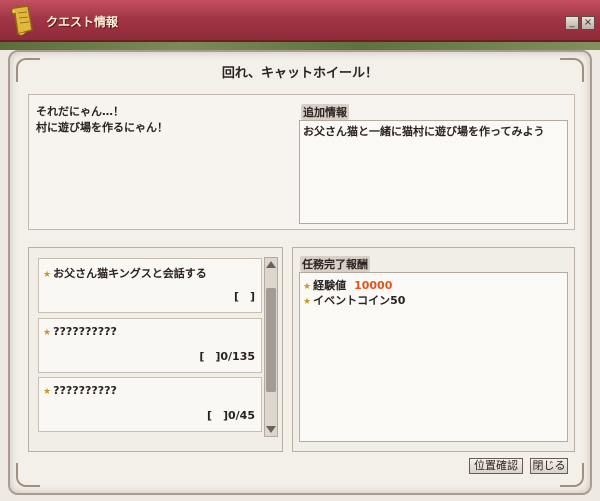 The width and height of the screenshot is (600, 501). Describe the element at coordinates (28, 475) in the screenshot. I see `corner-ornament` at that location.